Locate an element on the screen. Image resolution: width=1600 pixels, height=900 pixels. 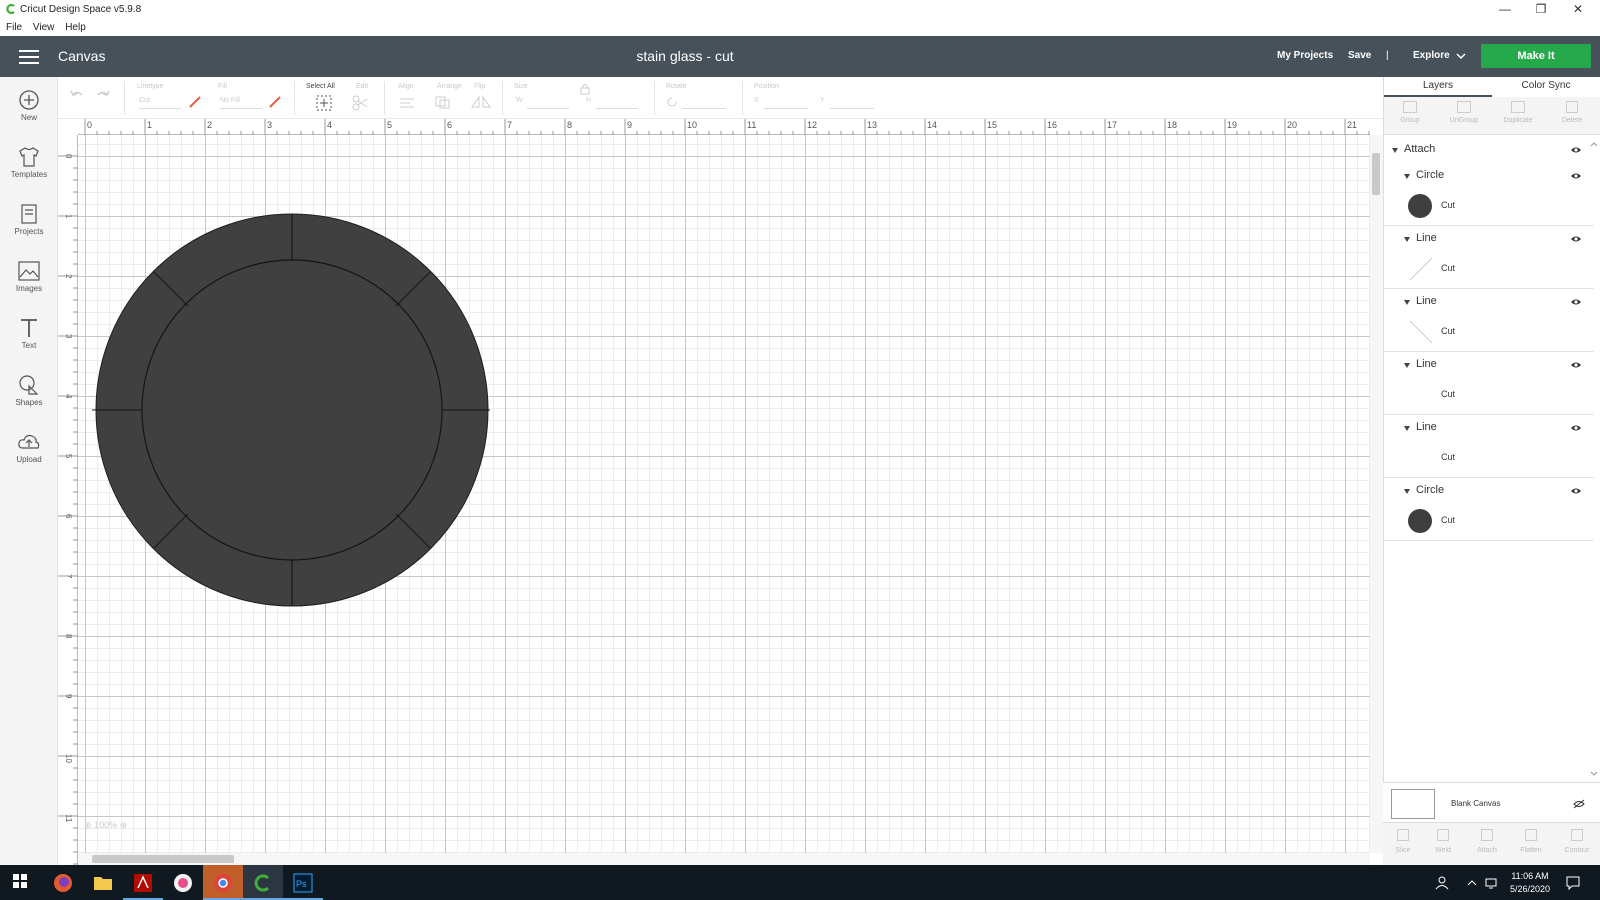
y-input is located at coordinates (852, 103).